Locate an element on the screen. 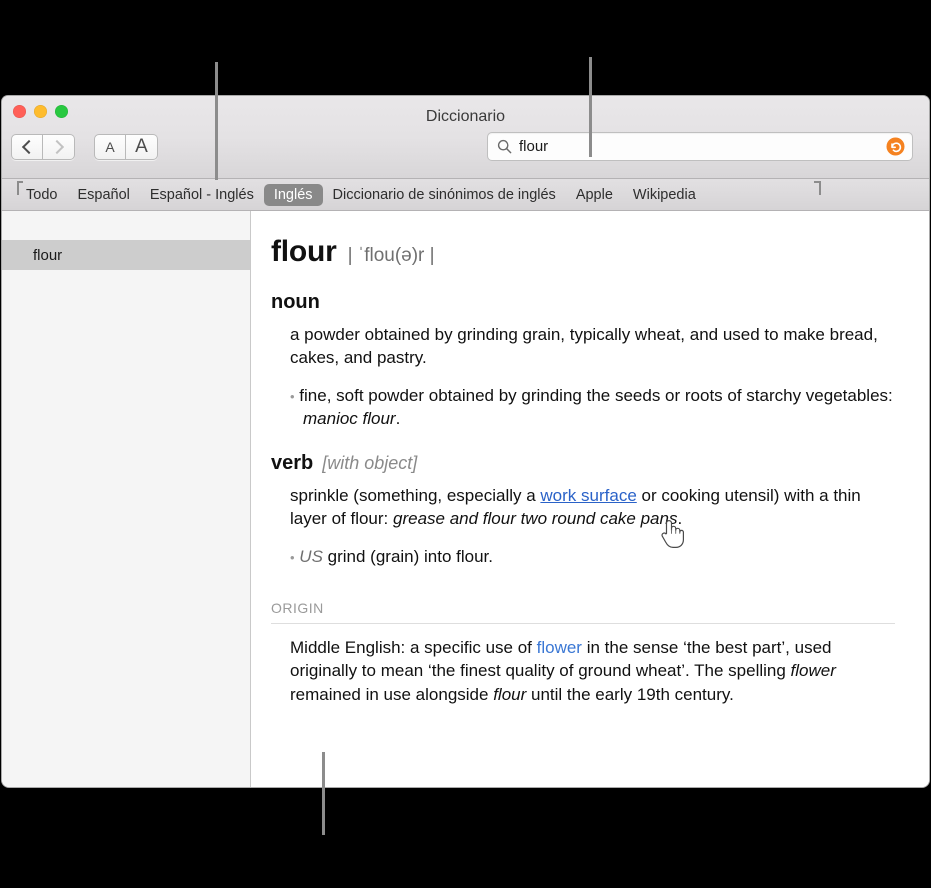 The image size is (931, 888). font-size-button-group: A A is located at coordinates (126, 147).